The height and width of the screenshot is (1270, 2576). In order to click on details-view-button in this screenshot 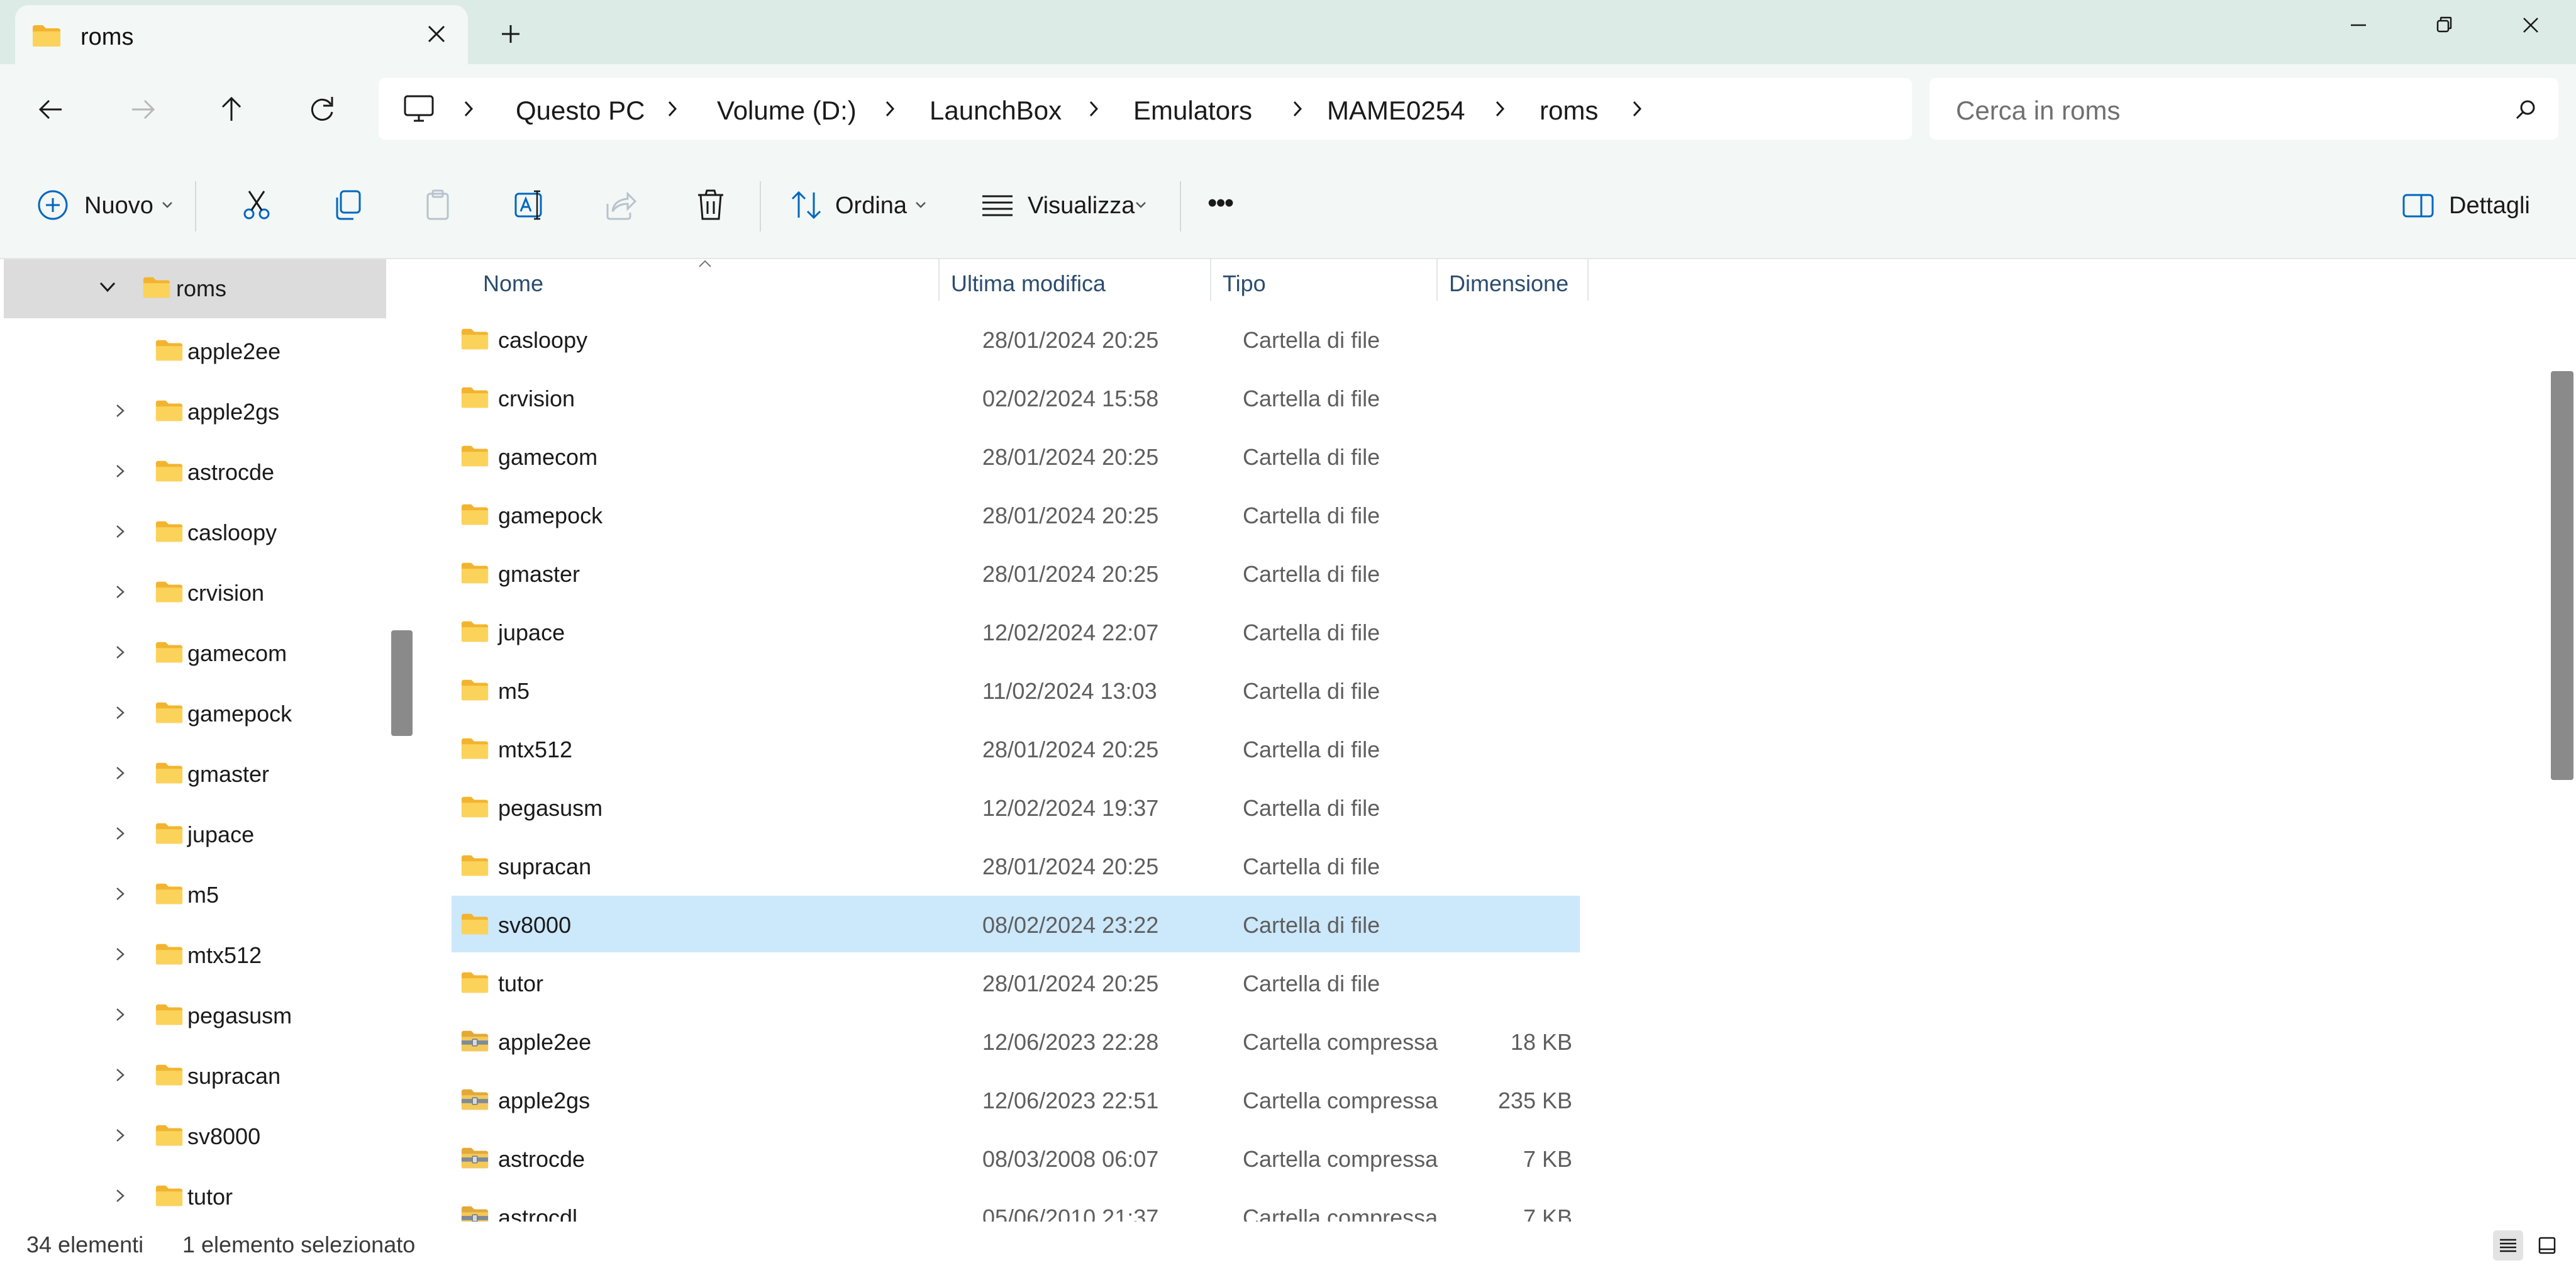, I will do `click(2508, 1245)`.